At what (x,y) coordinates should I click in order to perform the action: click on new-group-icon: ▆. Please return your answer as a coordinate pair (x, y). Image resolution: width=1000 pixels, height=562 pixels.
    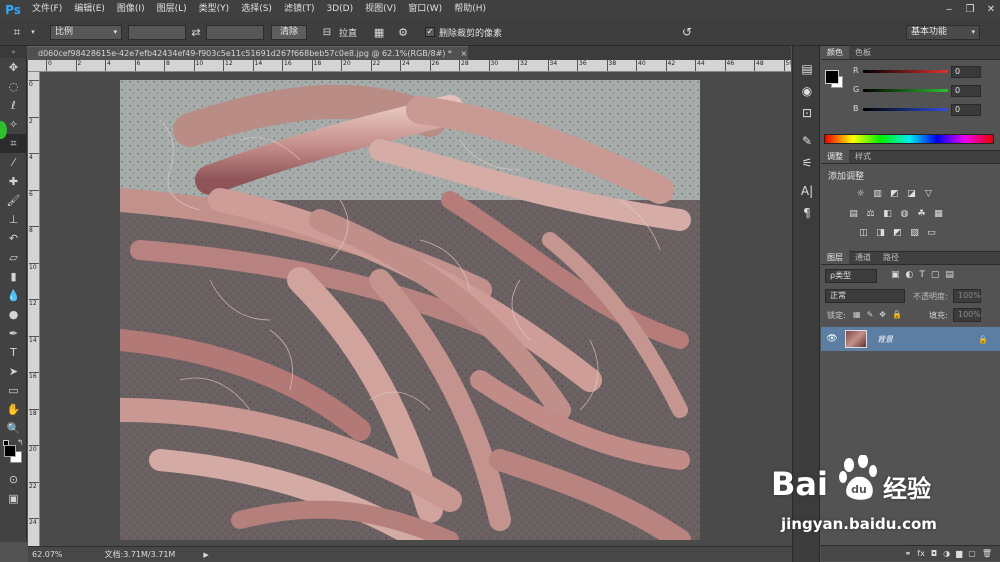
    Looking at the image, I should click on (959, 553).